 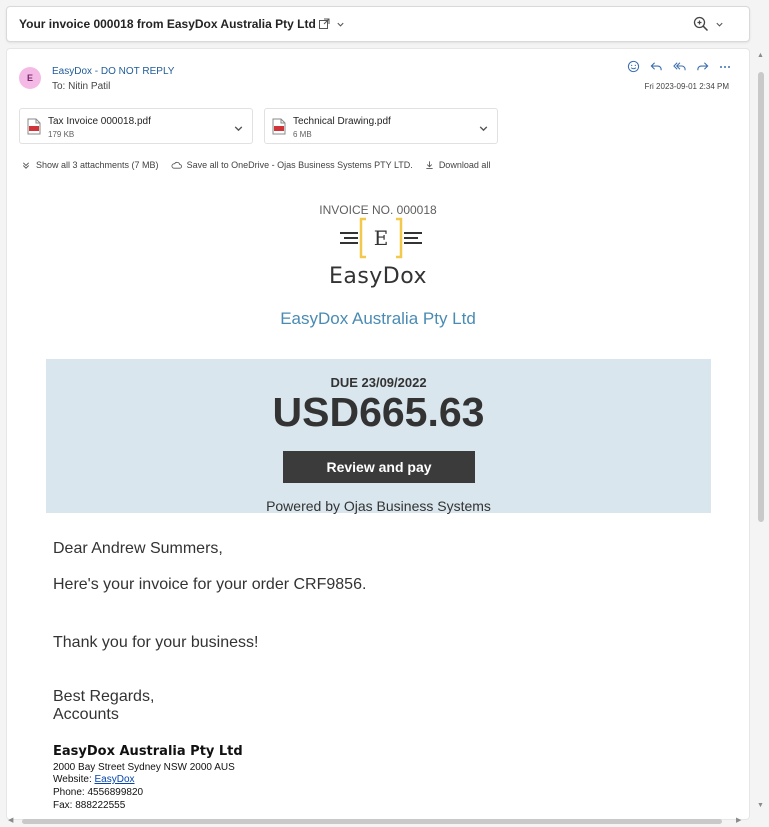 I want to click on vertical-scrollbar: ▲ ▼, so click(x=761, y=432).